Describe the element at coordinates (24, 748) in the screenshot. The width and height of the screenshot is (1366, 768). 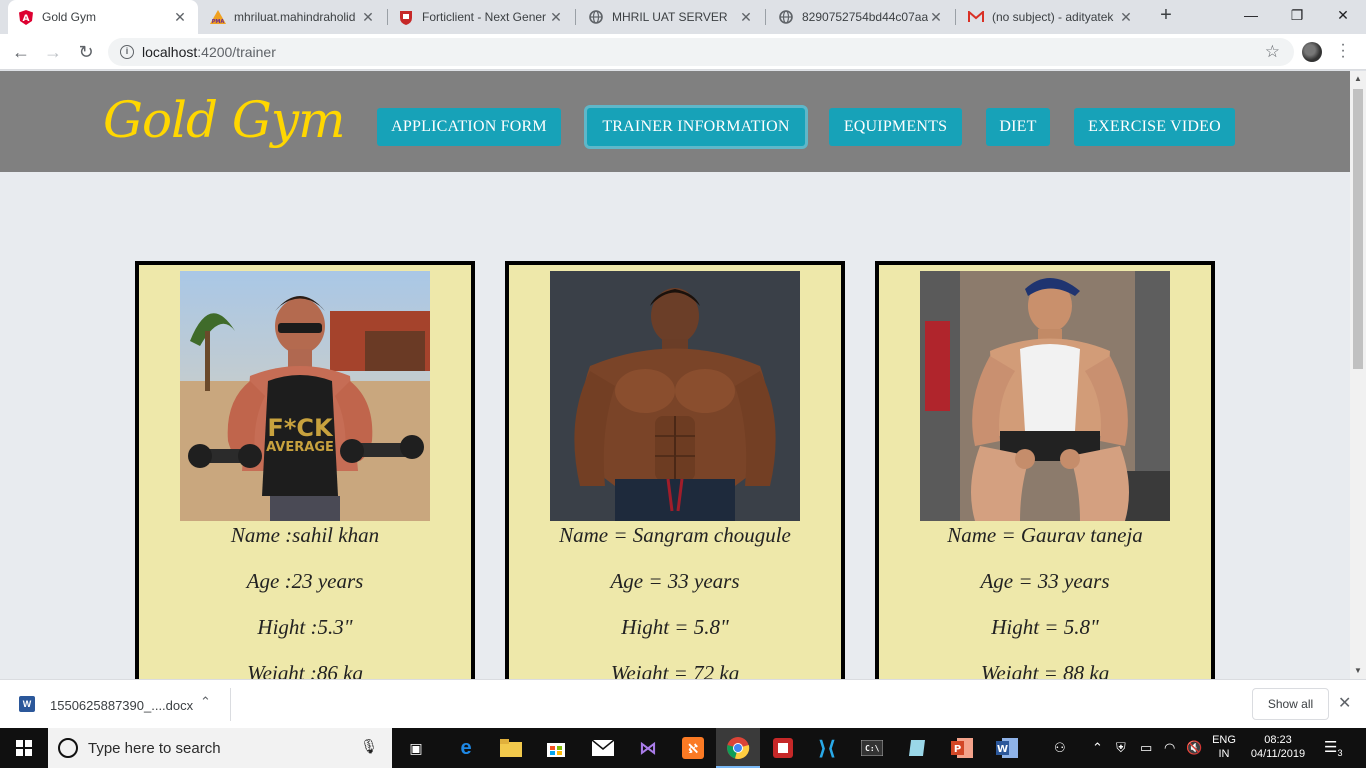
I see `windows-start-icon` at that location.